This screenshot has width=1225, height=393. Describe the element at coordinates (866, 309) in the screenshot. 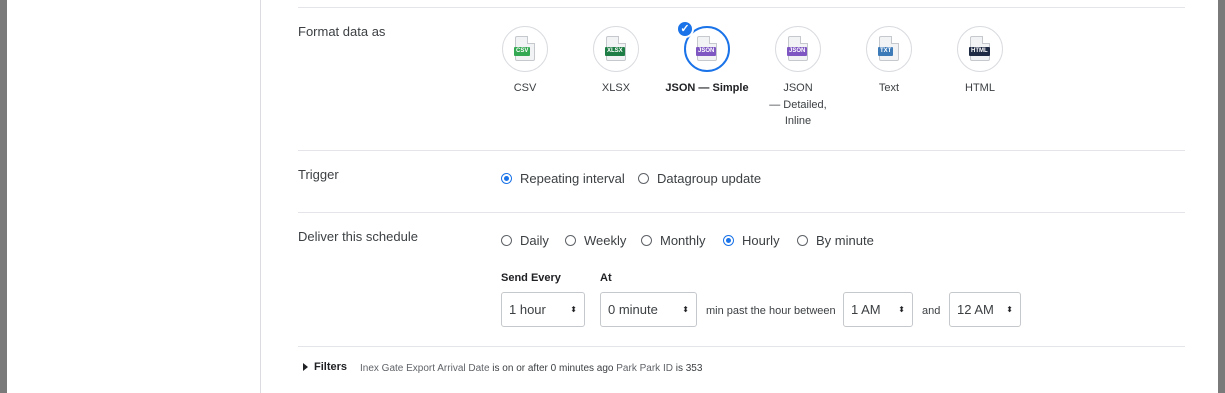

I see `select-value: 1 AM` at that location.